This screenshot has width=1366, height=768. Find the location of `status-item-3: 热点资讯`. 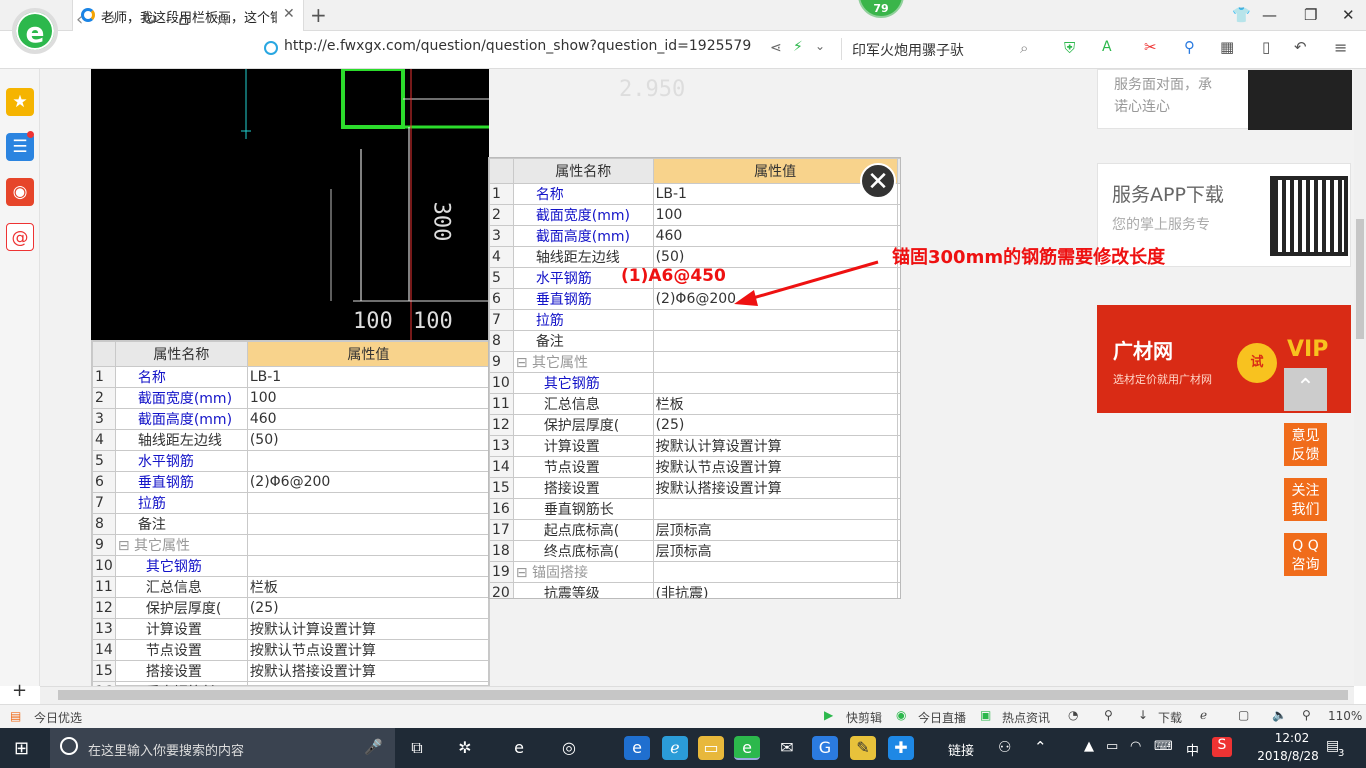

status-item-3: 热点资讯 is located at coordinates (1026, 717).